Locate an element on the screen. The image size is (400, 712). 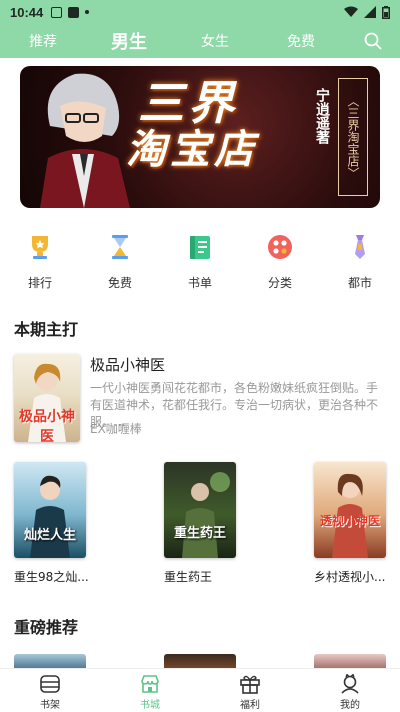
category-booklist-label: 书单 is located at coordinates (199, 283).